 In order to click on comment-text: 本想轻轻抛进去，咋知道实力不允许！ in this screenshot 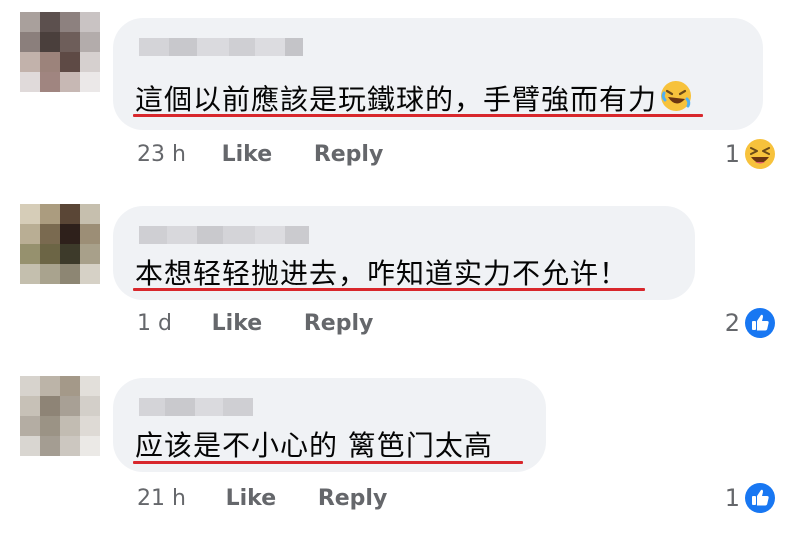, I will do `click(382, 273)`.